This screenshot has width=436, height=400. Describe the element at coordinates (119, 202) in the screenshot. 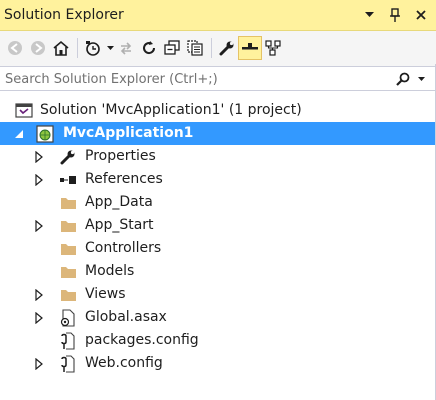

I see `tree-node-label: App_Data` at that location.